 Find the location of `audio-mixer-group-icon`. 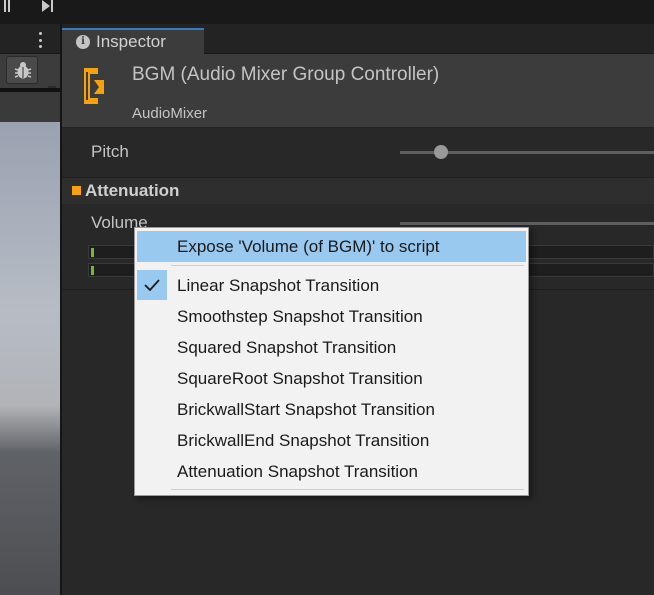

audio-mixer-group-icon is located at coordinates (94, 86).